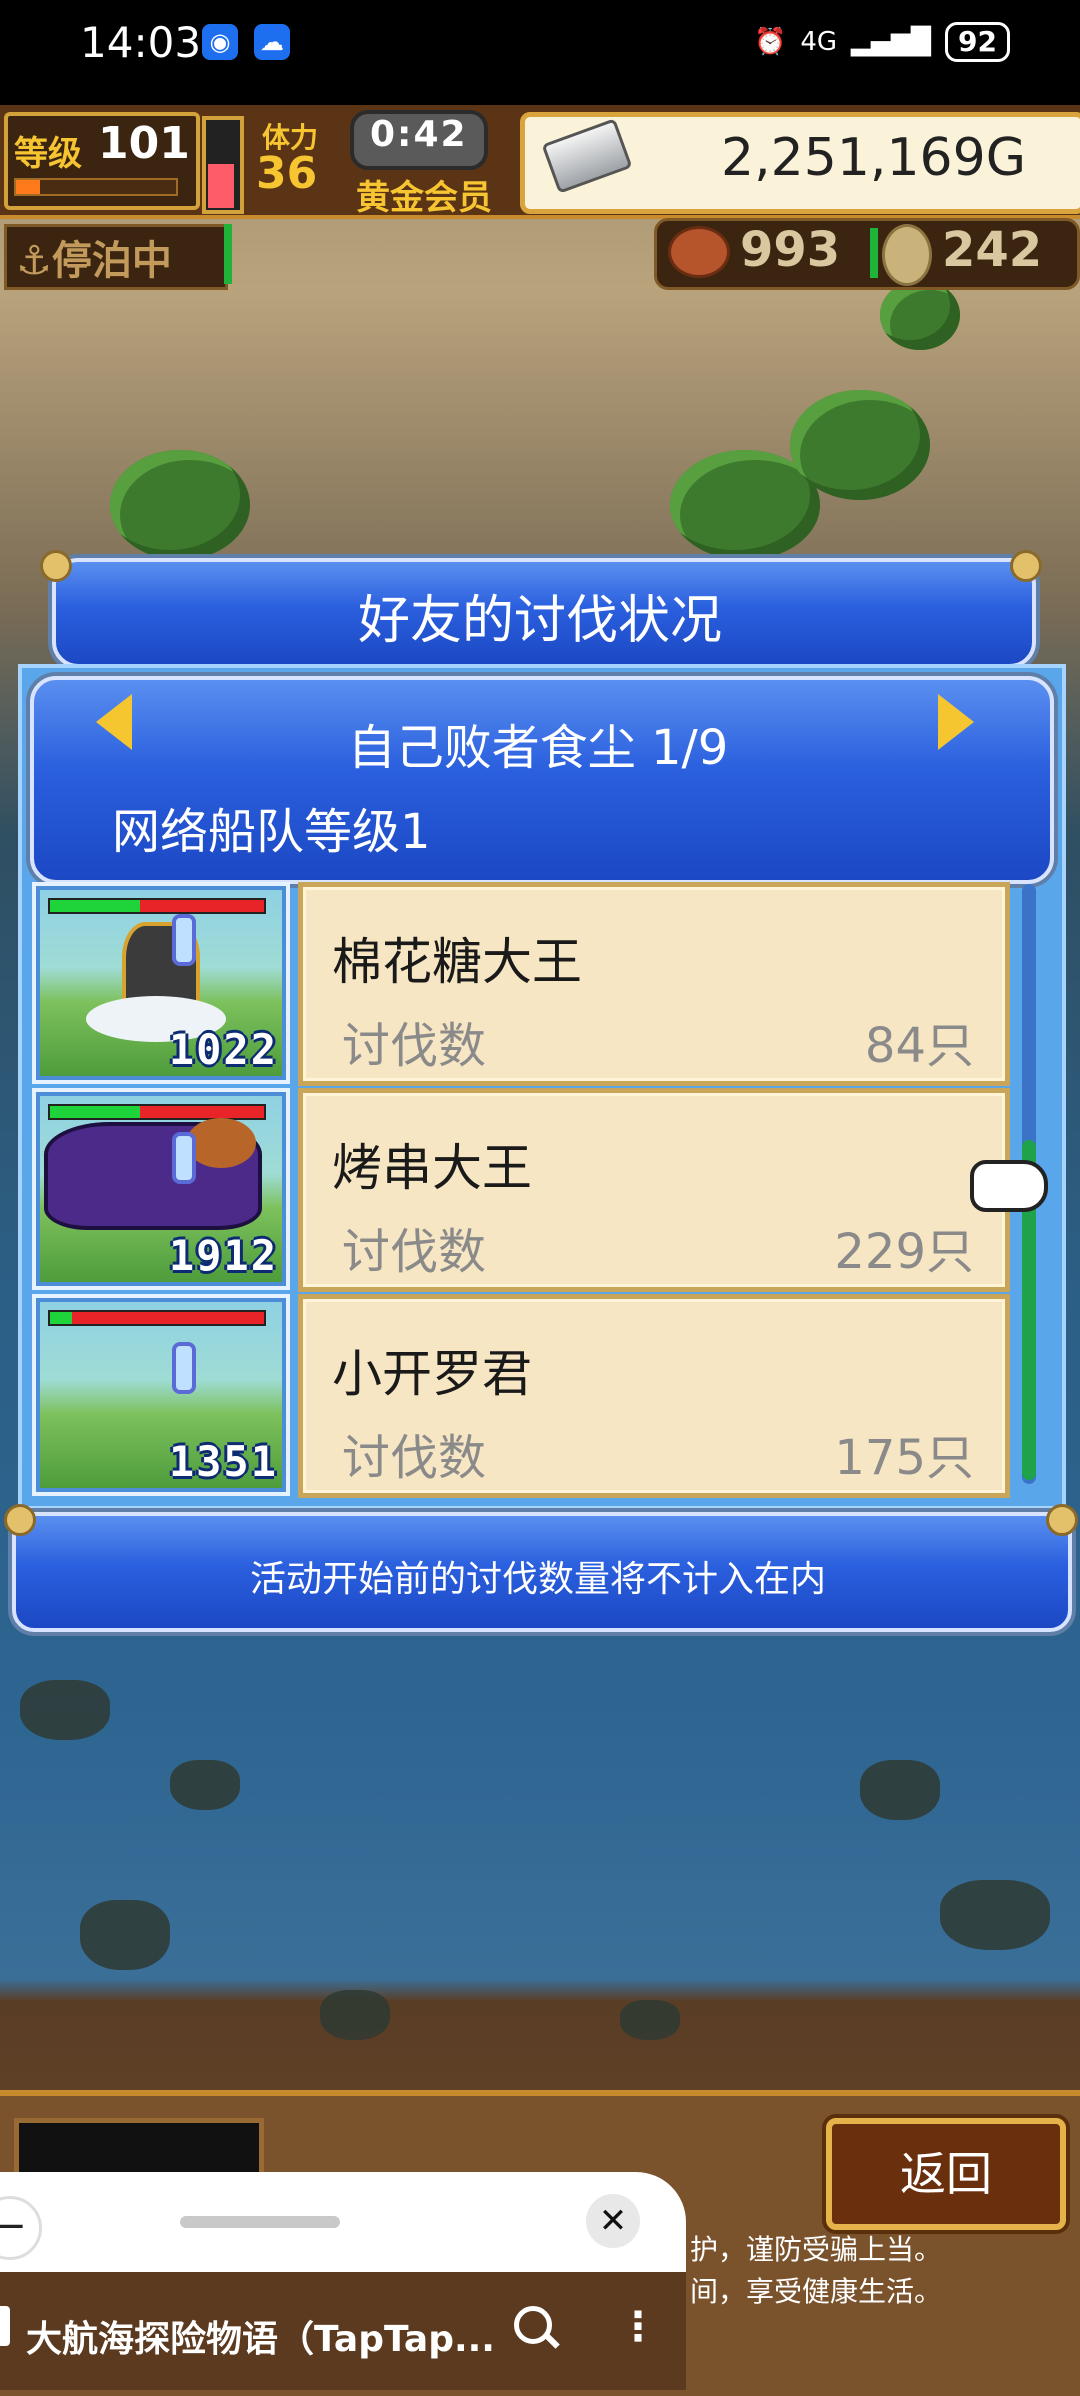 The width and height of the screenshot is (1080, 2396). Describe the element at coordinates (977, 42) in the screenshot. I see `battery-icon: 92` at that location.